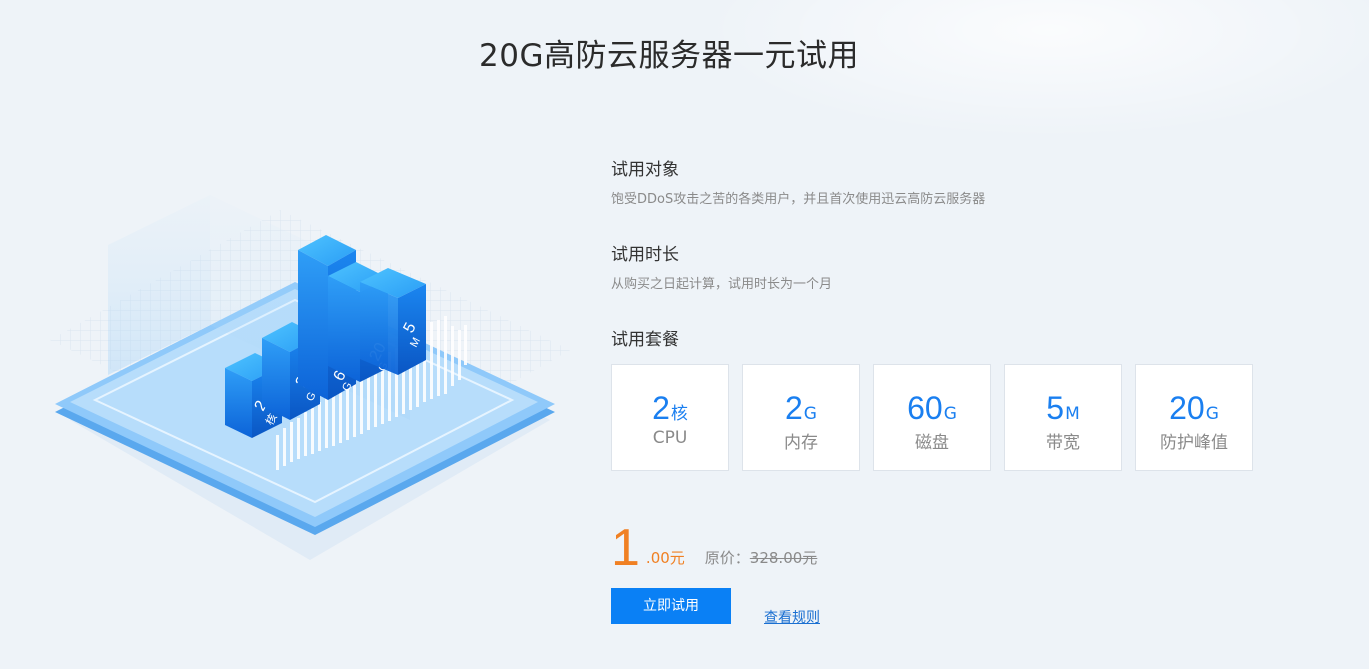 The image size is (1369, 669). I want to click on price-row: 1 .00元 原价： 328.00元, so click(714, 546).